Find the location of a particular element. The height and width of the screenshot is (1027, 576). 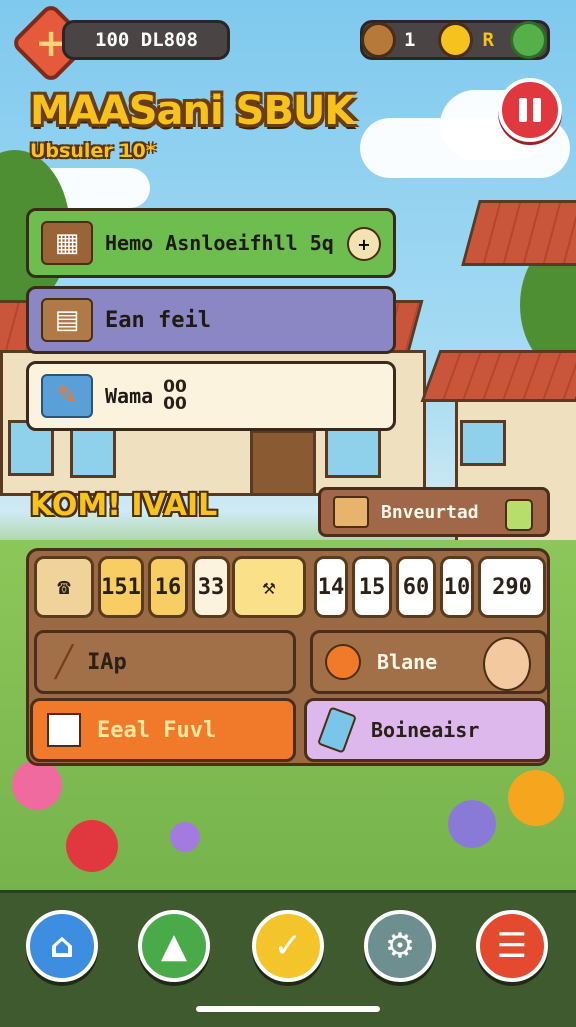

home-button: ⌂ is located at coordinates (62, 946).